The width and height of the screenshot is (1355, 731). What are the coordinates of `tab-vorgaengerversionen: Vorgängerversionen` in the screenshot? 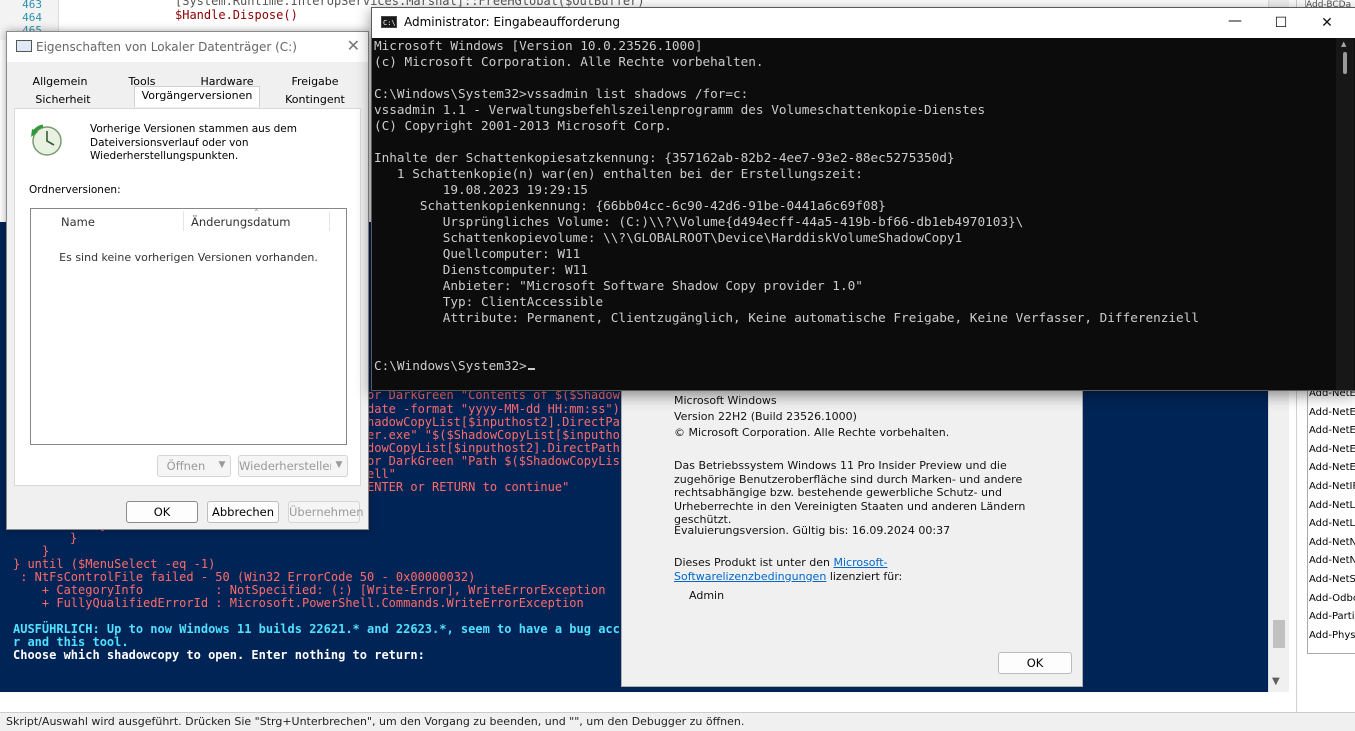 It's located at (197, 96).